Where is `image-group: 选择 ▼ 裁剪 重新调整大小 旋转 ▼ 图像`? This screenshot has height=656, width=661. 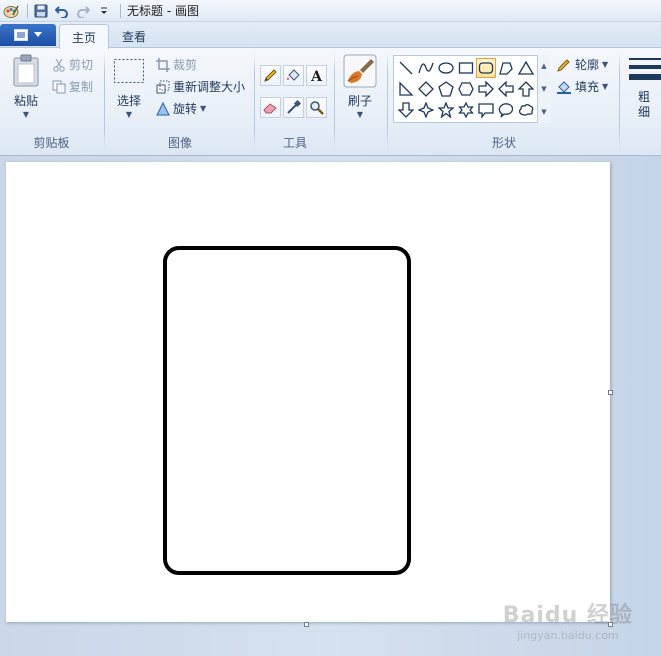 image-group: 选择 ▼ 裁剪 重新调整大小 旋转 ▼ 图像 is located at coordinates (180, 101).